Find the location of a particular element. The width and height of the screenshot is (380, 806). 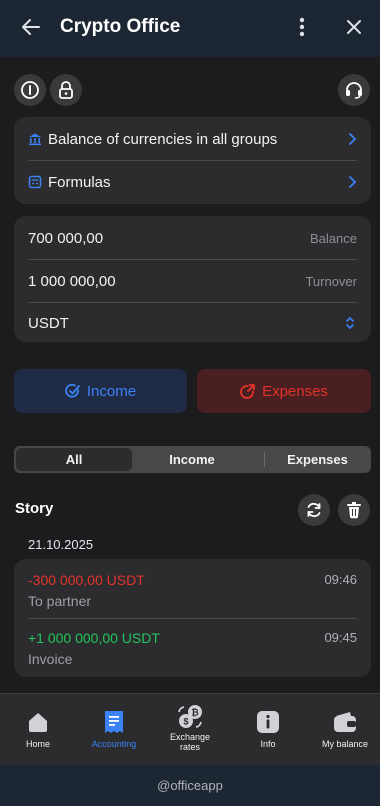

refresh-icon is located at coordinates (314, 510).